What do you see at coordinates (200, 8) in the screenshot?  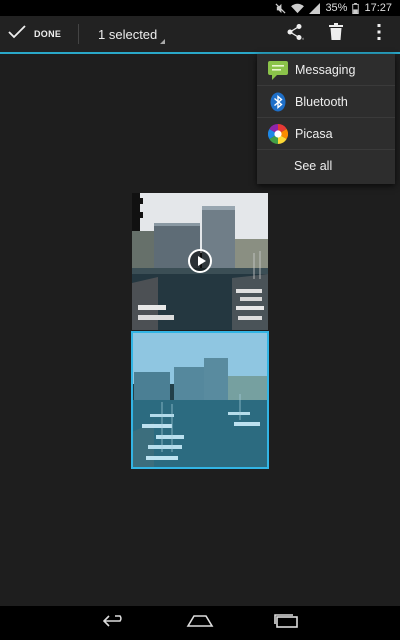 I see `status-bar: 35% 17:27` at bounding box center [200, 8].